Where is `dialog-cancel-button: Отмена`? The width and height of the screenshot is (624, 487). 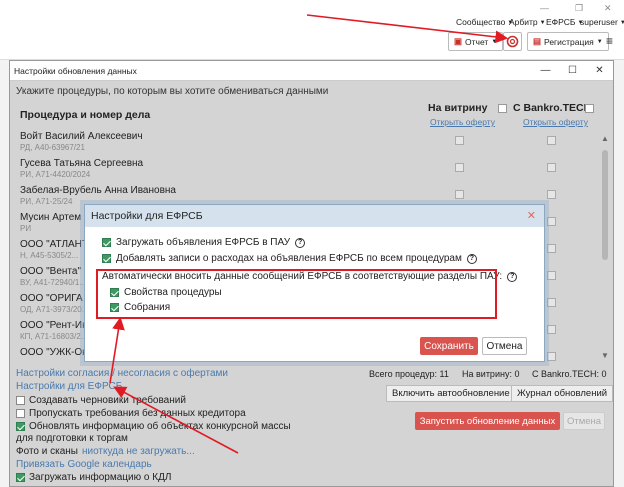 dialog-cancel-button: Отмена is located at coordinates (504, 346).